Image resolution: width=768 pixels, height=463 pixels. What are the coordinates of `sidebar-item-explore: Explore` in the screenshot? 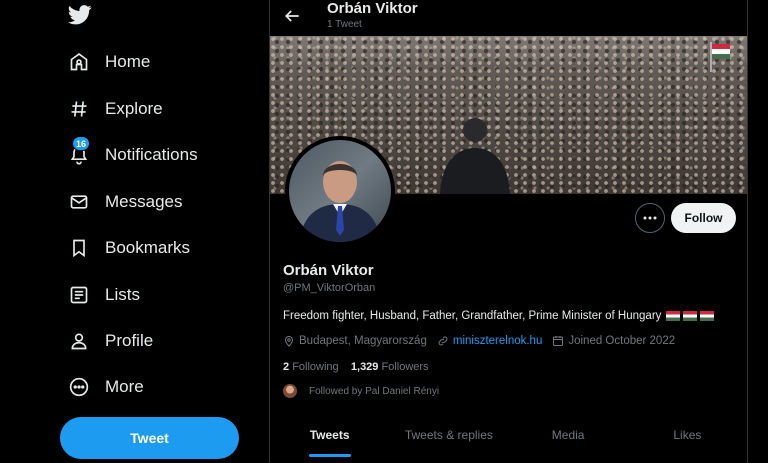 It's located at (114, 109).